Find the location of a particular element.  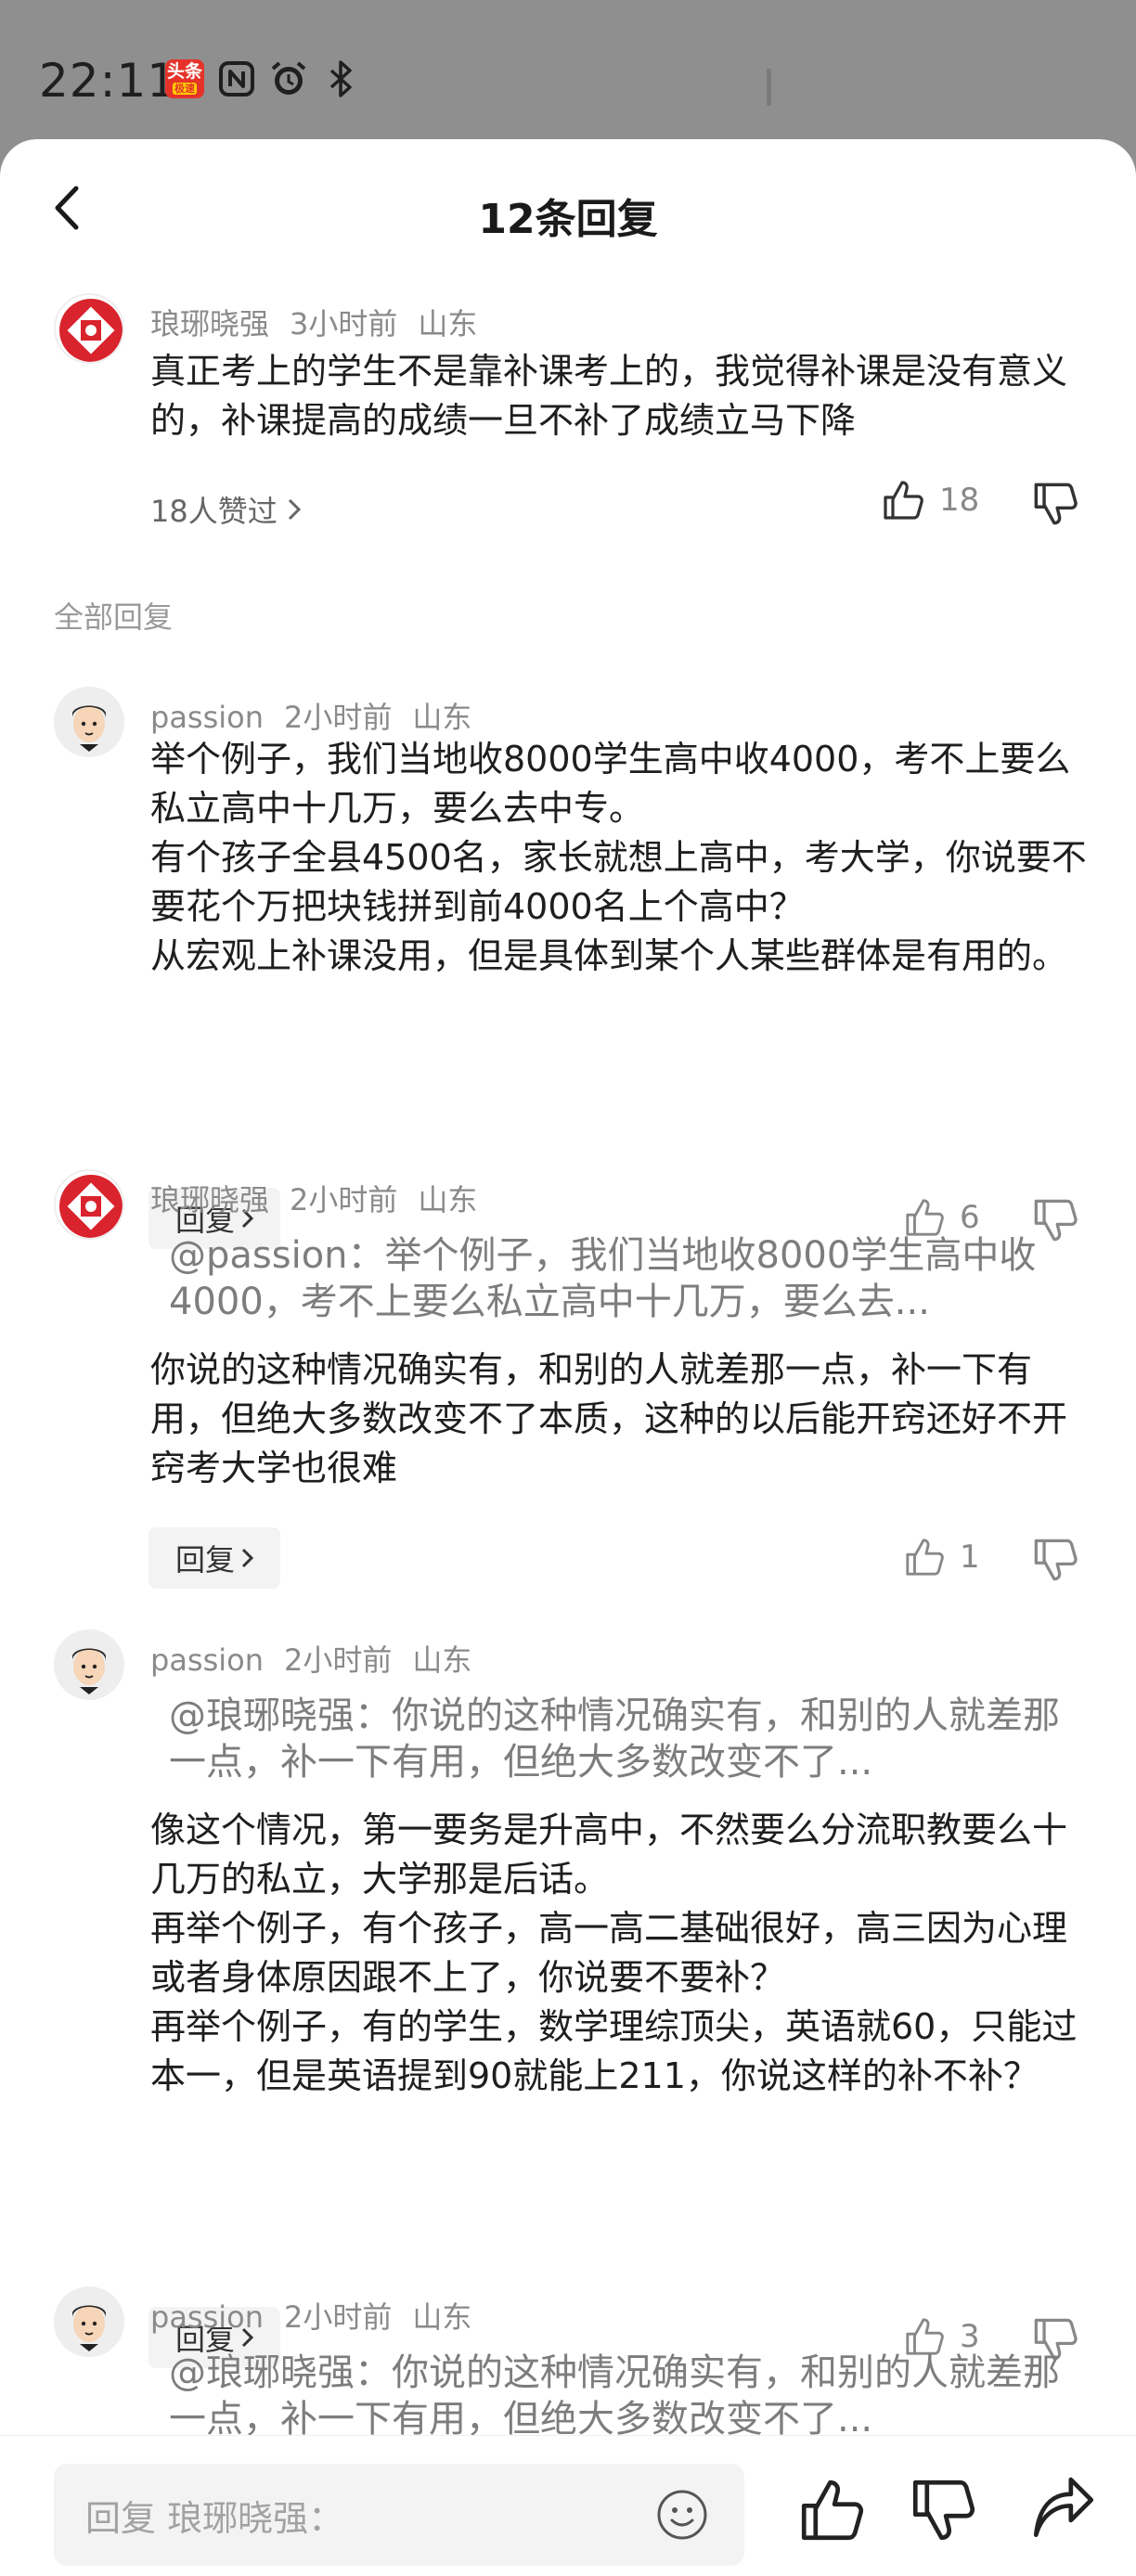

like-button: 1 is located at coordinates (942, 1558).